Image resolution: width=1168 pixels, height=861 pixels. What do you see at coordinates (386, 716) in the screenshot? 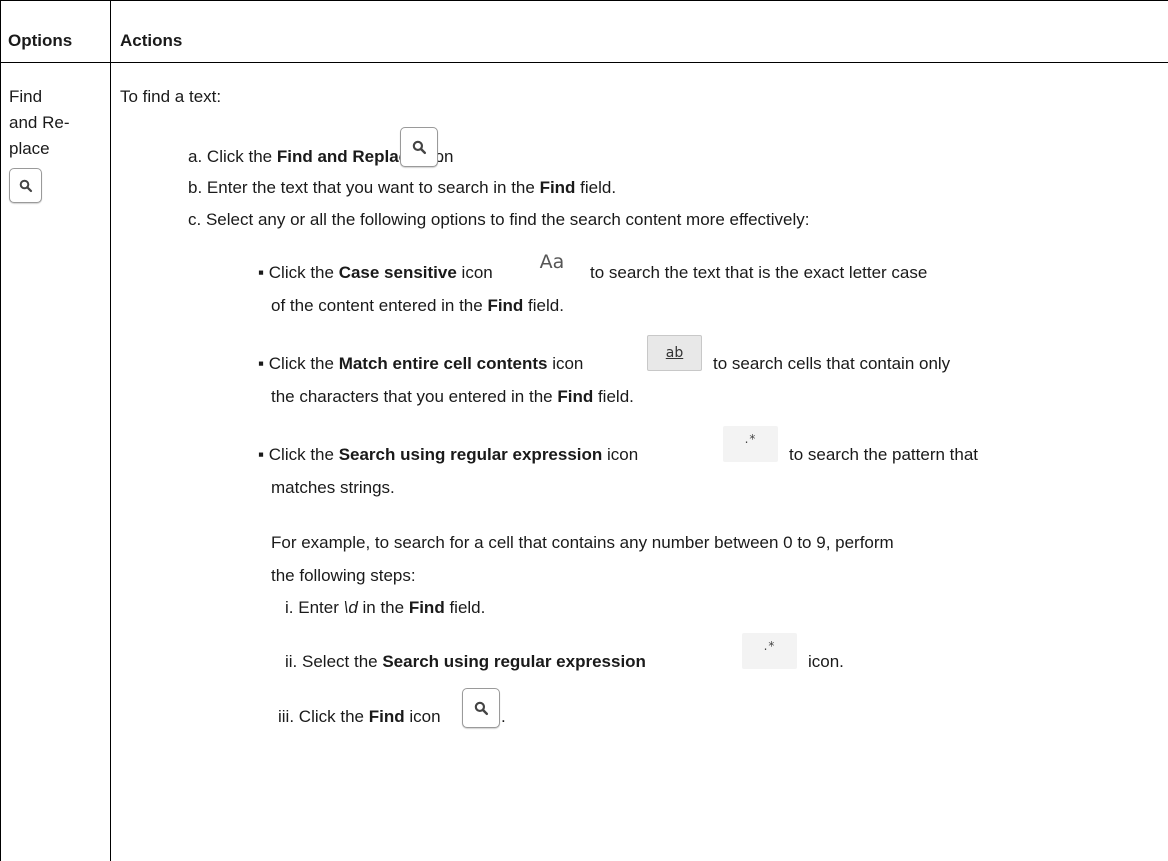
I see `substep-iii-bold: Find` at bounding box center [386, 716].